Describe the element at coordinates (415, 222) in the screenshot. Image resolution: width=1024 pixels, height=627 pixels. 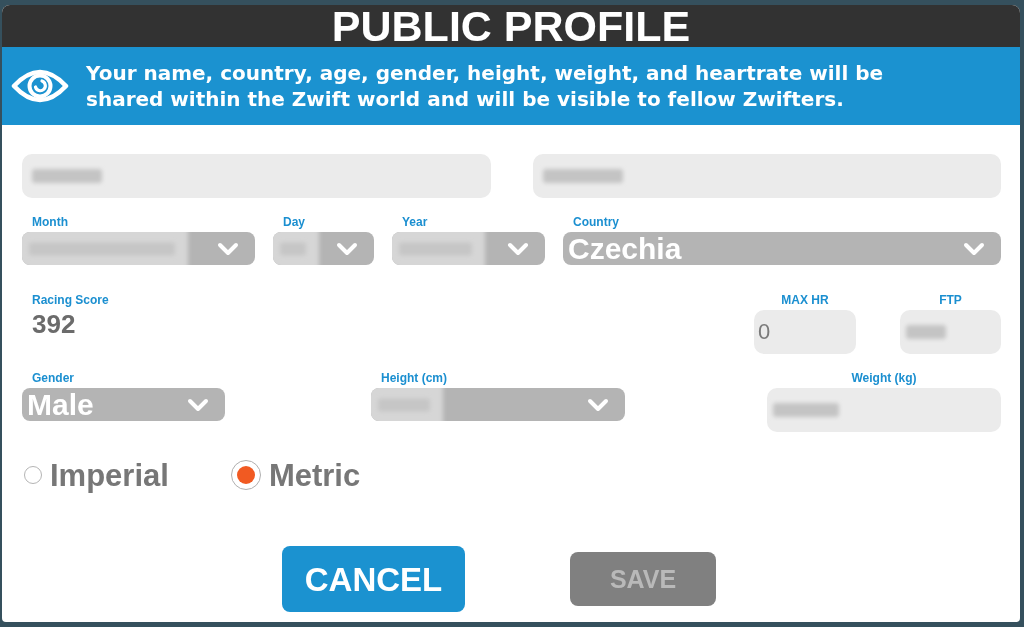
I see `field-label: Year` at that location.